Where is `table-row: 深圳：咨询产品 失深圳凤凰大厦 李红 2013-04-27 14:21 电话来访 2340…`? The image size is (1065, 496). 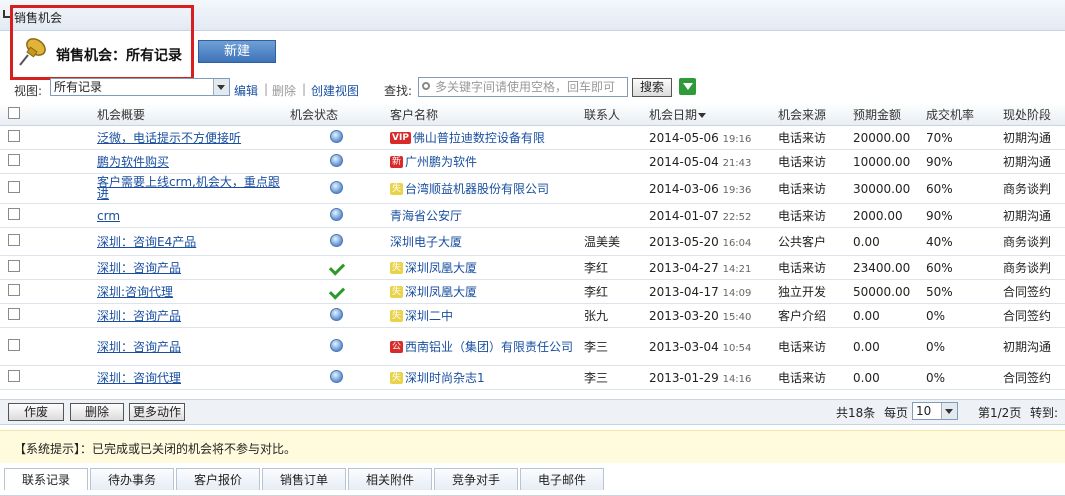 table-row: 深圳：咨询产品 失深圳凤凰大厦 李红 2013-04-27 14:21 电话来访 2340… is located at coordinates (532, 267).